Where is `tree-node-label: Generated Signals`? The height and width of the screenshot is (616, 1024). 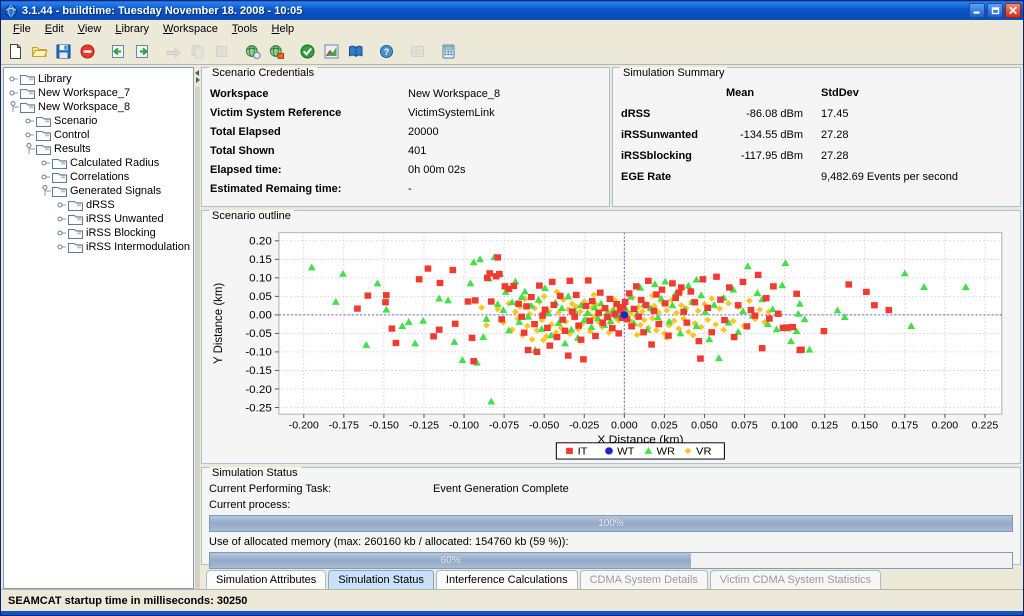 tree-node-label: Generated Signals is located at coordinates (116, 191).